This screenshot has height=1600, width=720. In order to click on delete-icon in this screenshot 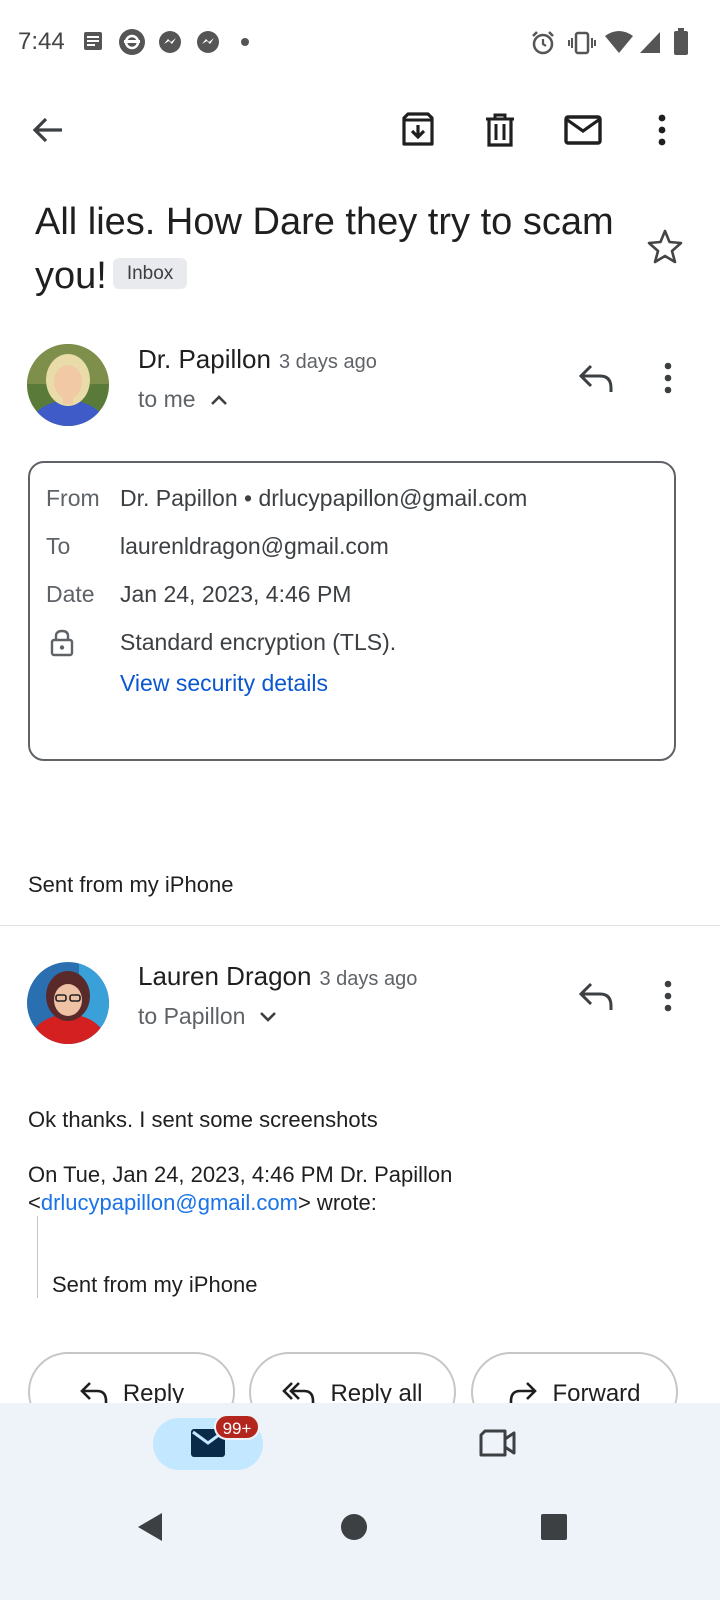, I will do `click(500, 130)`.